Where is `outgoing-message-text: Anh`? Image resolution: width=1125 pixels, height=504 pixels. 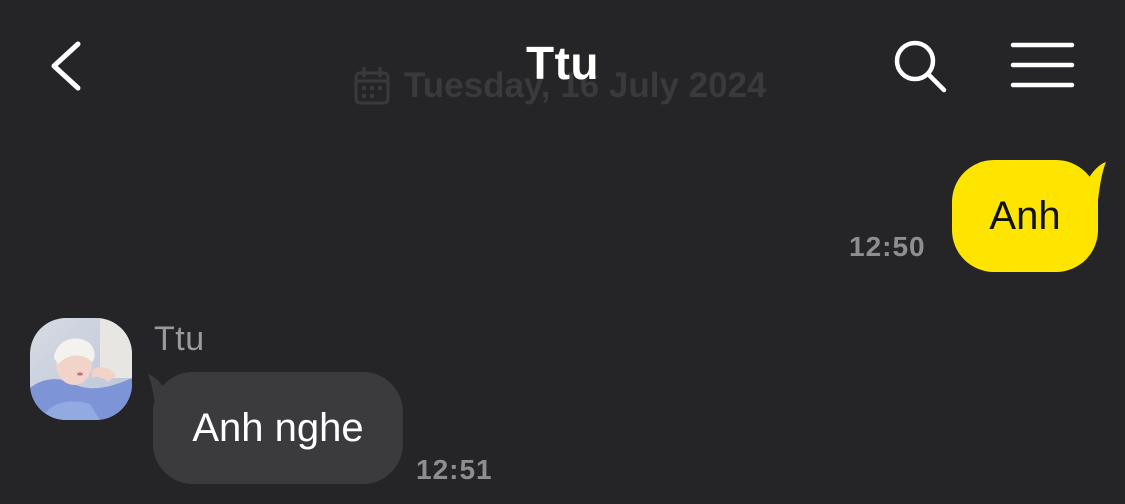 outgoing-message-text: Anh is located at coordinates (1025, 216).